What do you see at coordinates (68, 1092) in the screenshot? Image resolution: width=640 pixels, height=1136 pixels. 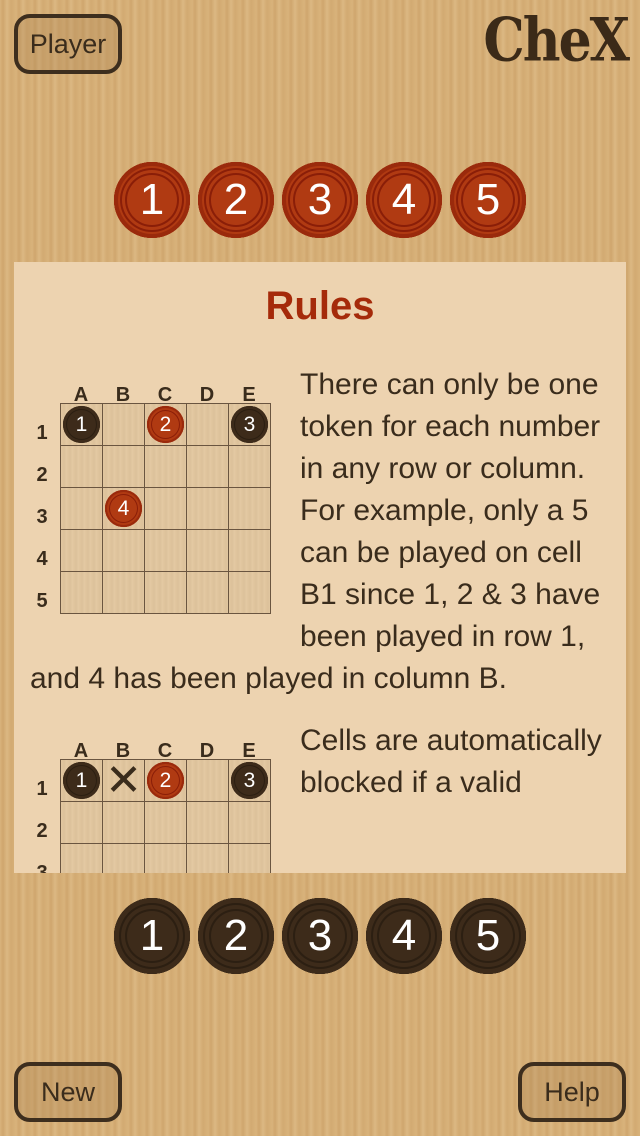 I see `new-game-button: New` at bounding box center [68, 1092].